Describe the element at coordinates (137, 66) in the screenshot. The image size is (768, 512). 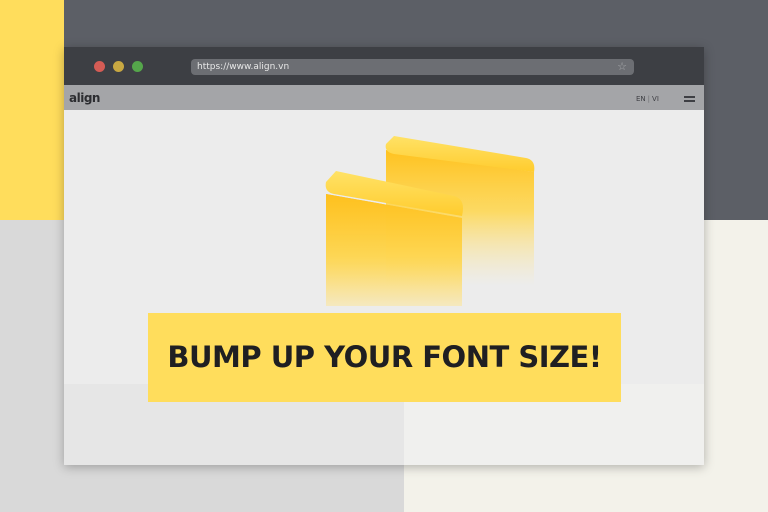
I see `maximize-window-button` at that location.